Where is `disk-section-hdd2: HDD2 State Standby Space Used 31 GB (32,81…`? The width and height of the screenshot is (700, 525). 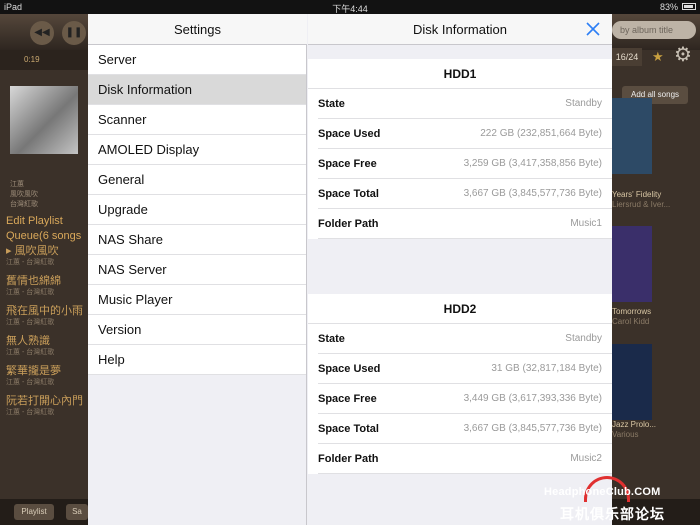 disk-section-hdd2: HDD2 State Standby Space Used 31 GB (32,81… is located at coordinates (460, 384).